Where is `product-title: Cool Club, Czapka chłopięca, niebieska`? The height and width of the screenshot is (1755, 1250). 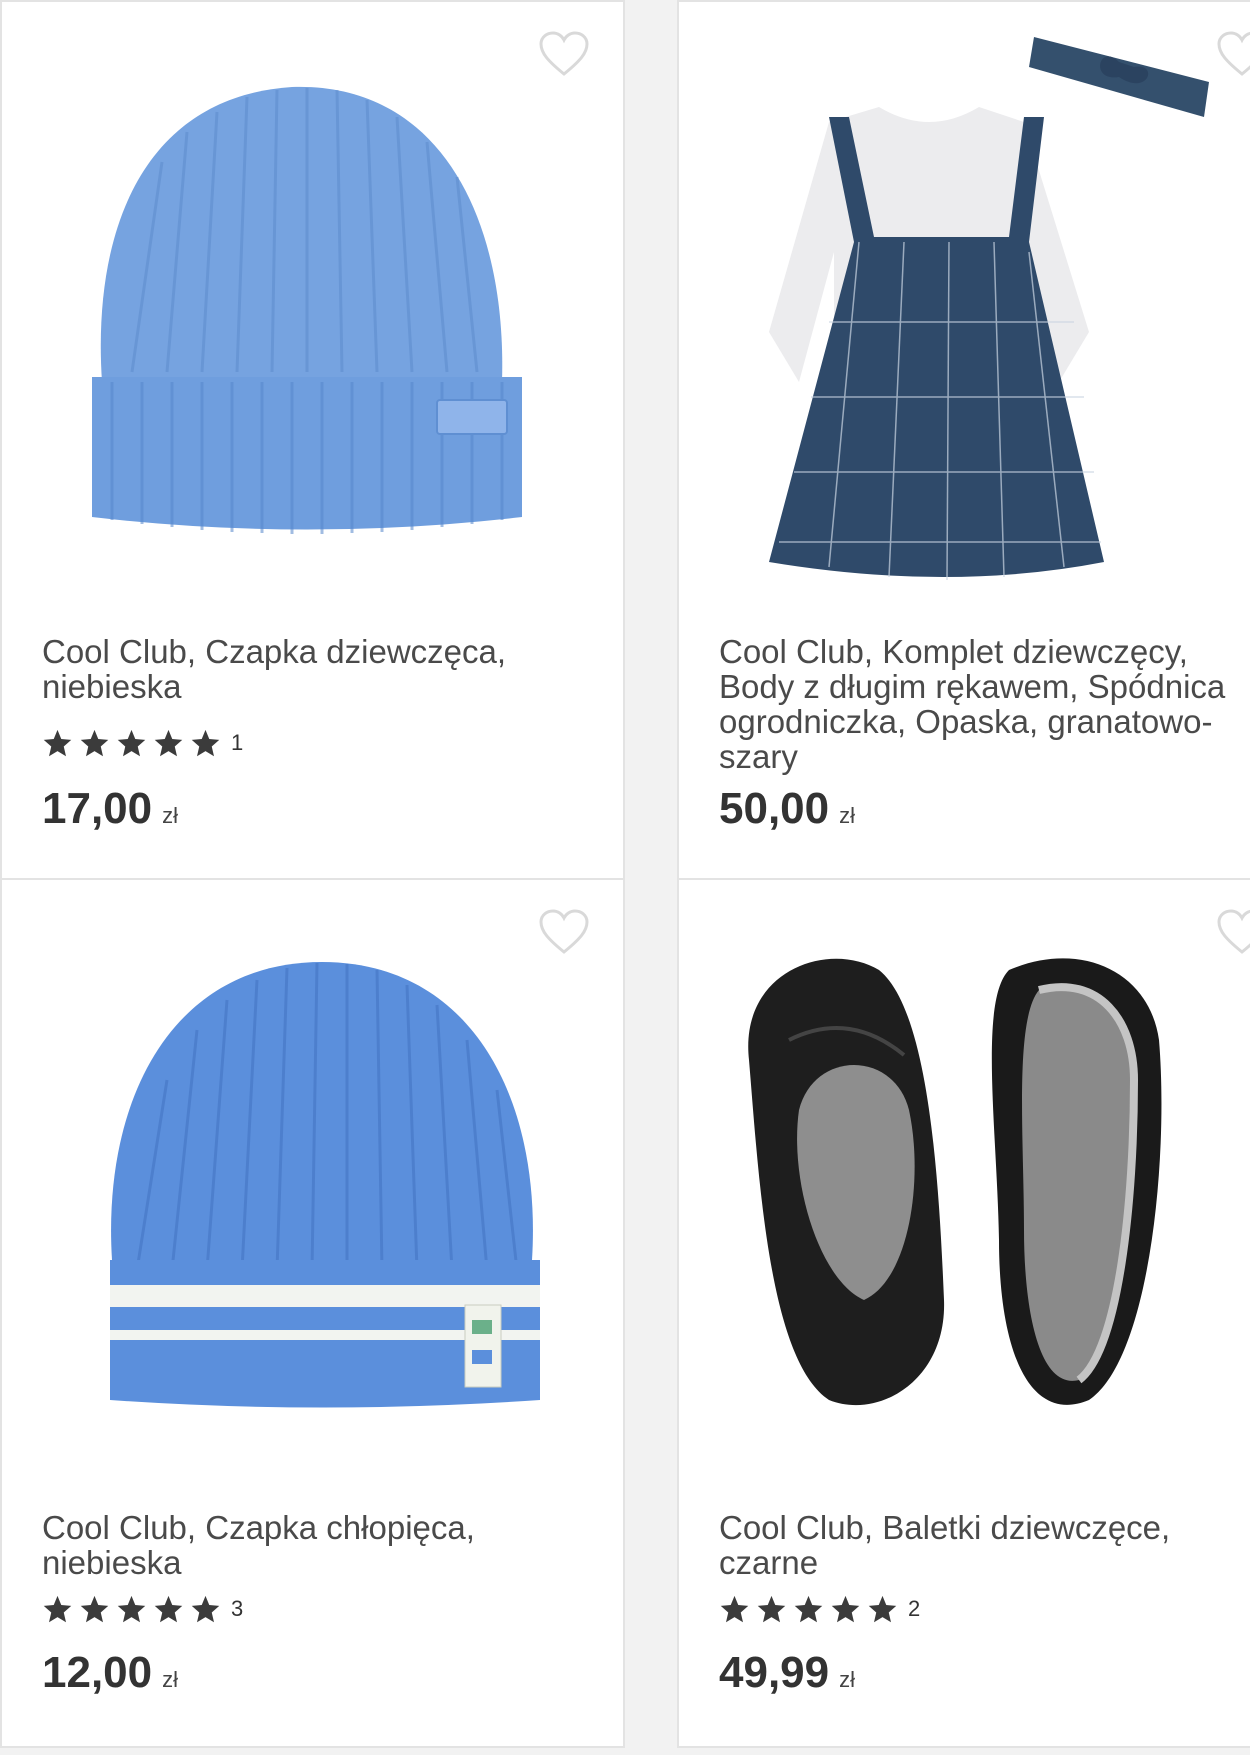
product-title: Cool Club, Czapka chłopięca, niebieska is located at coordinates (312, 1545).